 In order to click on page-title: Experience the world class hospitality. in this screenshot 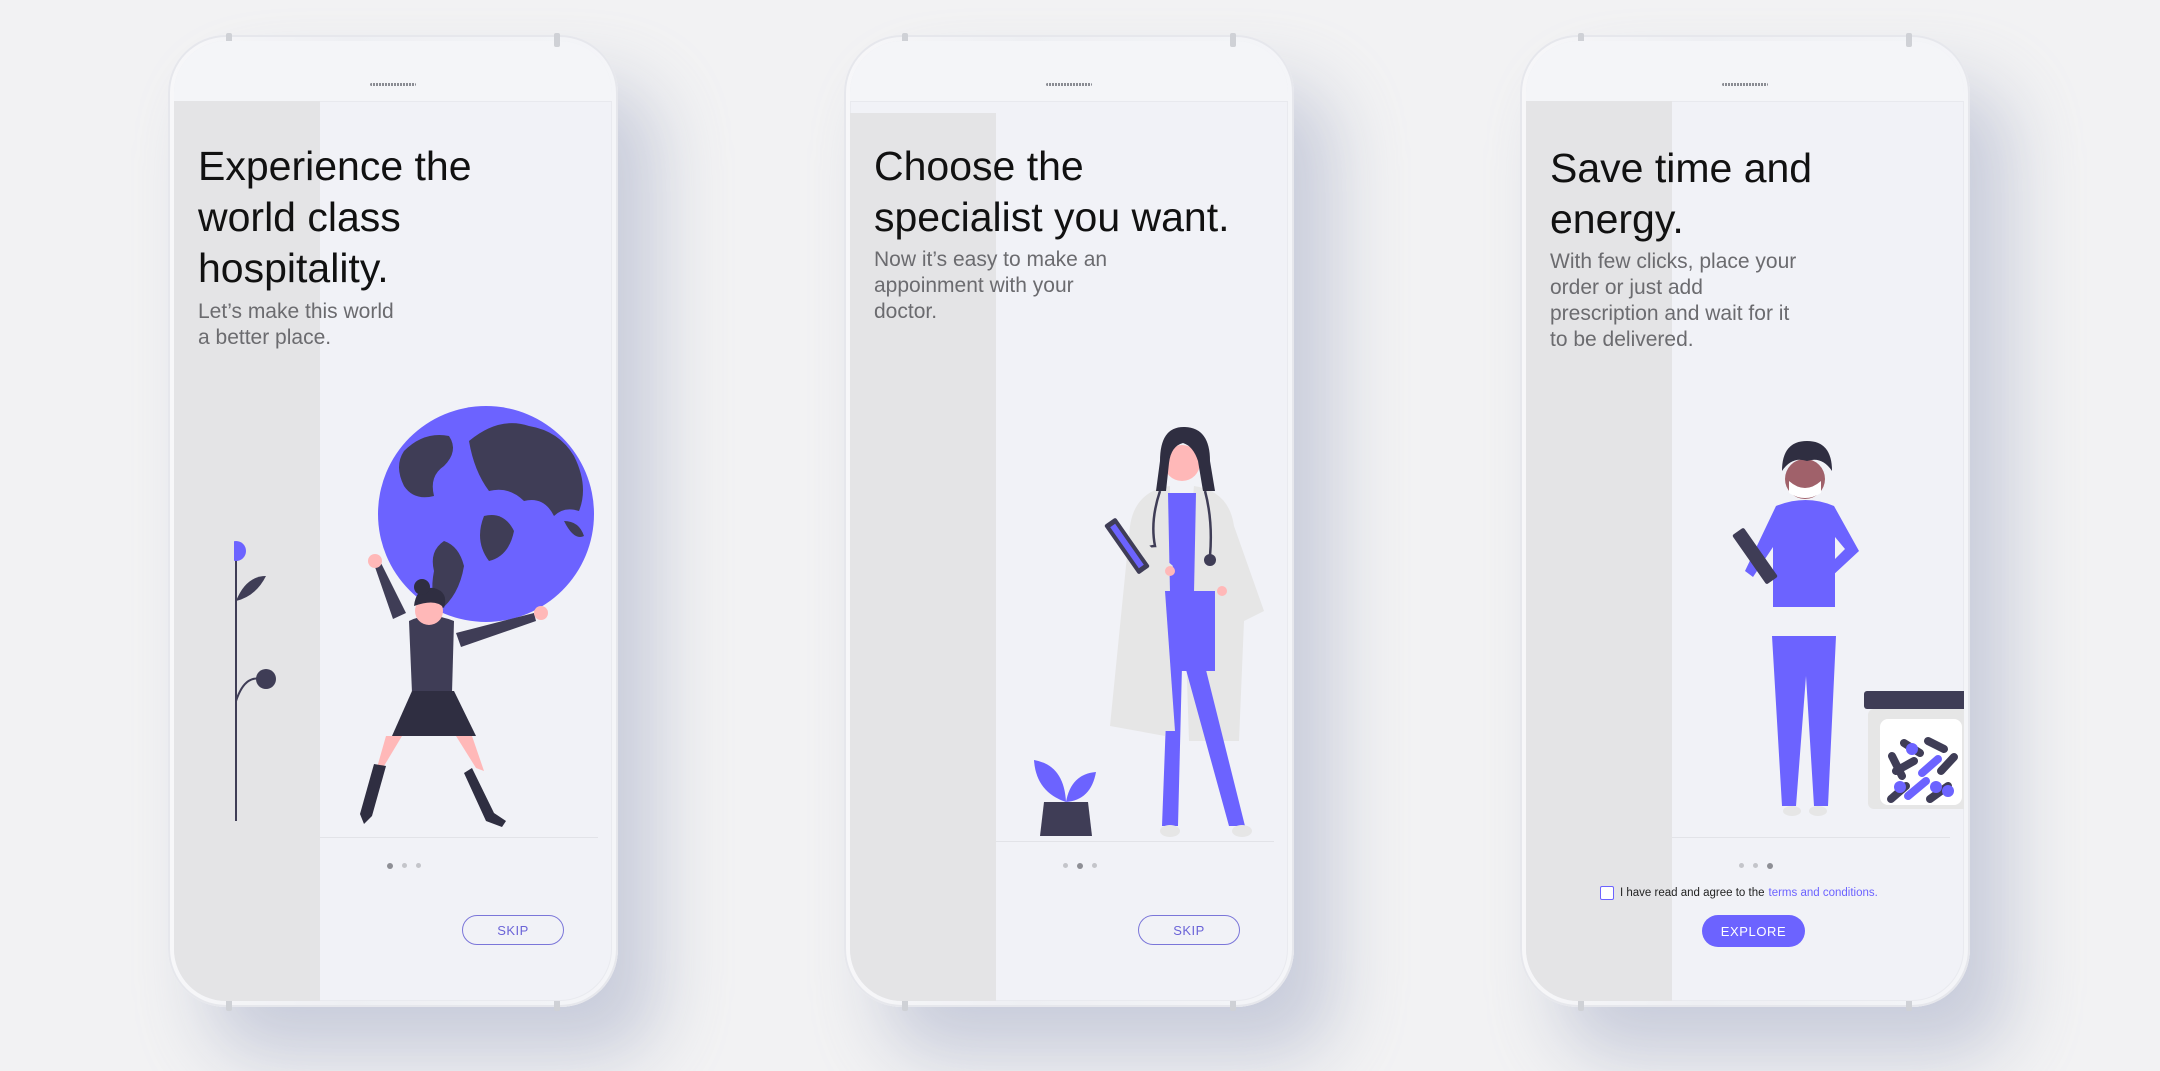, I will do `click(405, 217)`.